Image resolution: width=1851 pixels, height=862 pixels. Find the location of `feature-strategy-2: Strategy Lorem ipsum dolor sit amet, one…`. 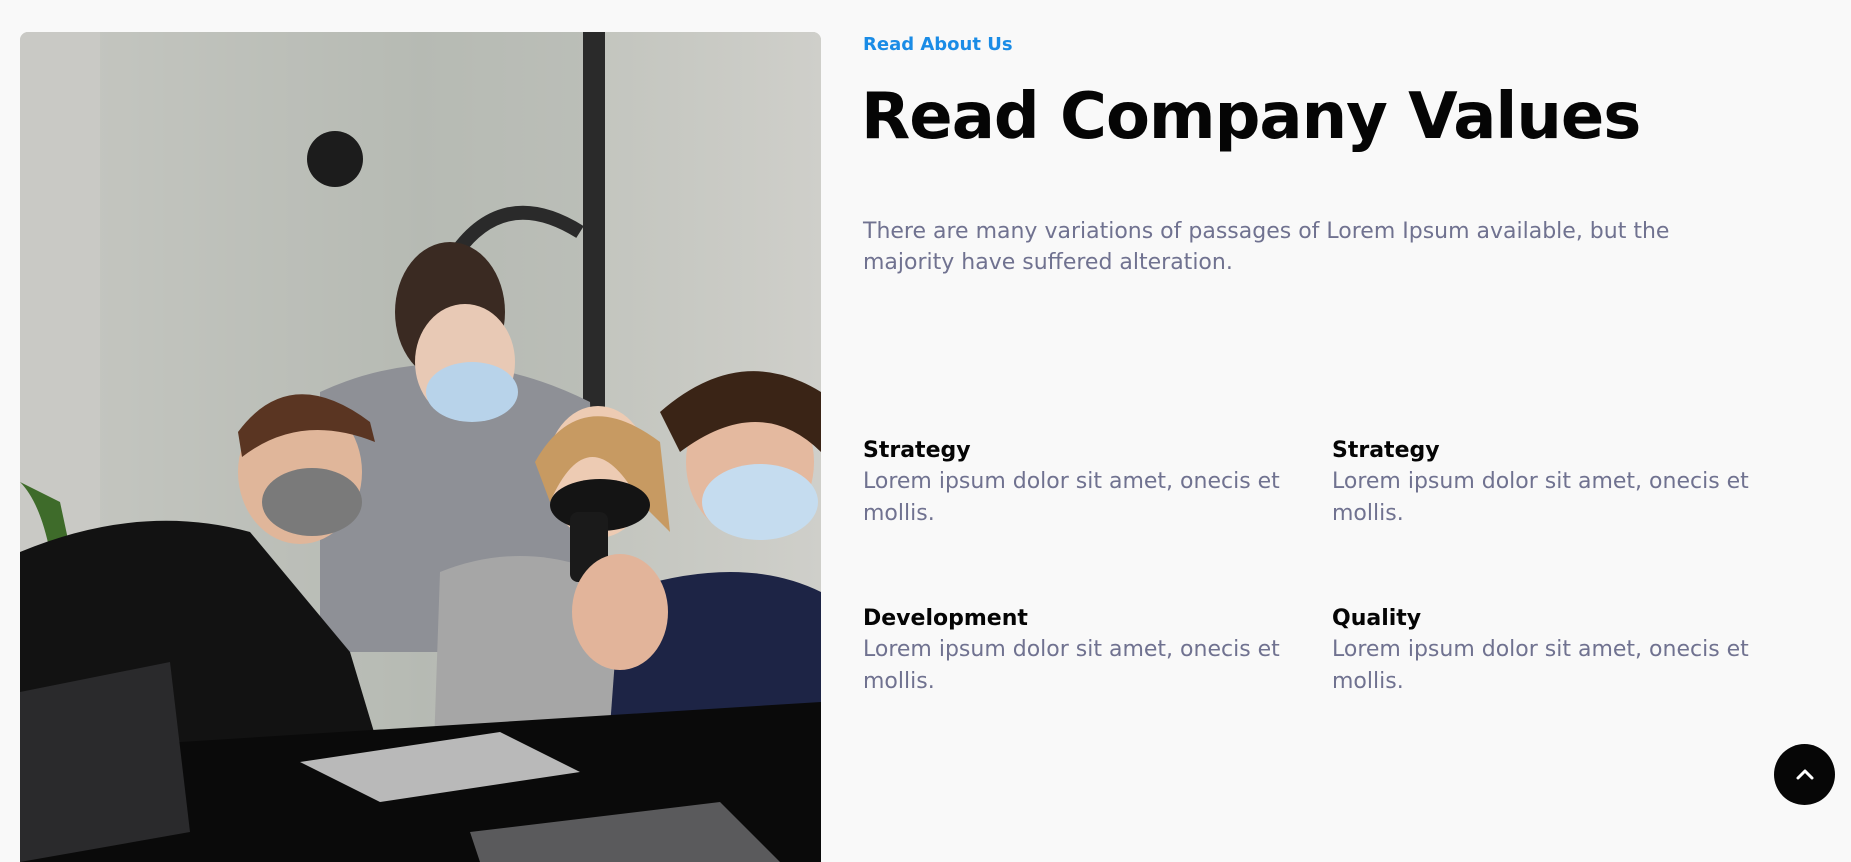

feature-strategy-2: Strategy Lorem ipsum dolor sit amet, one… is located at coordinates (1542, 483).